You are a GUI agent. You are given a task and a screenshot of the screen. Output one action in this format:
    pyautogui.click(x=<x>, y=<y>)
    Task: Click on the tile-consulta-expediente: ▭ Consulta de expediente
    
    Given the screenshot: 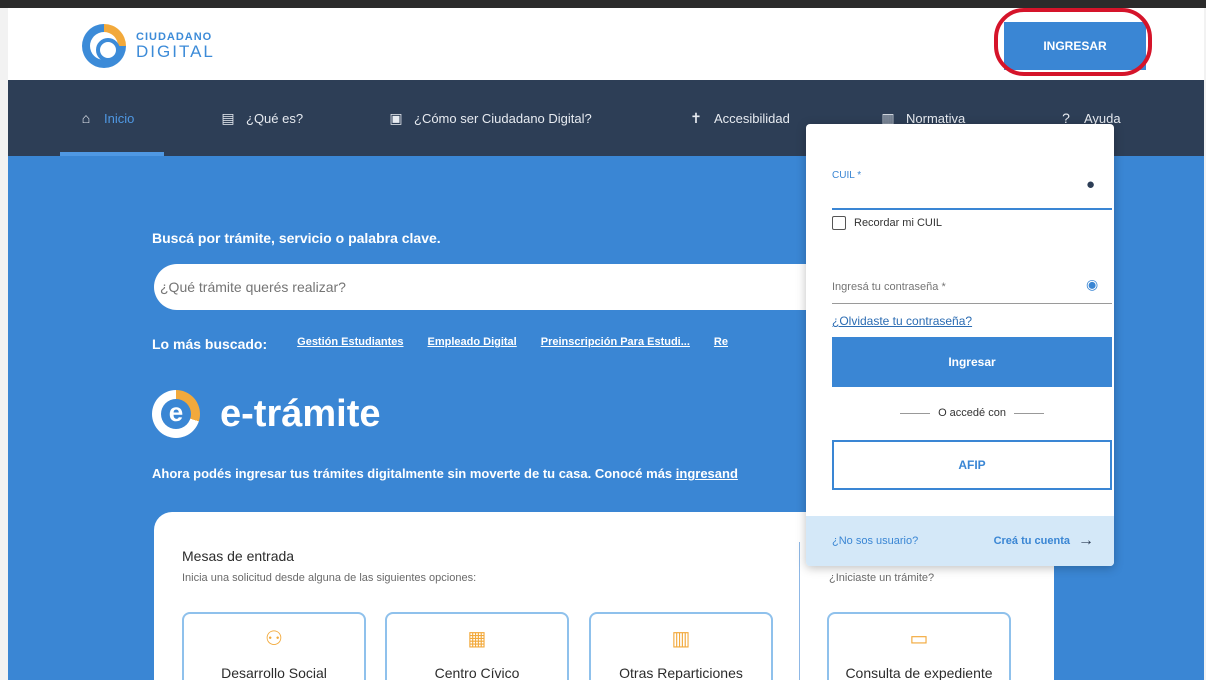 What is the action you would take?
    pyautogui.click(x=919, y=646)
    